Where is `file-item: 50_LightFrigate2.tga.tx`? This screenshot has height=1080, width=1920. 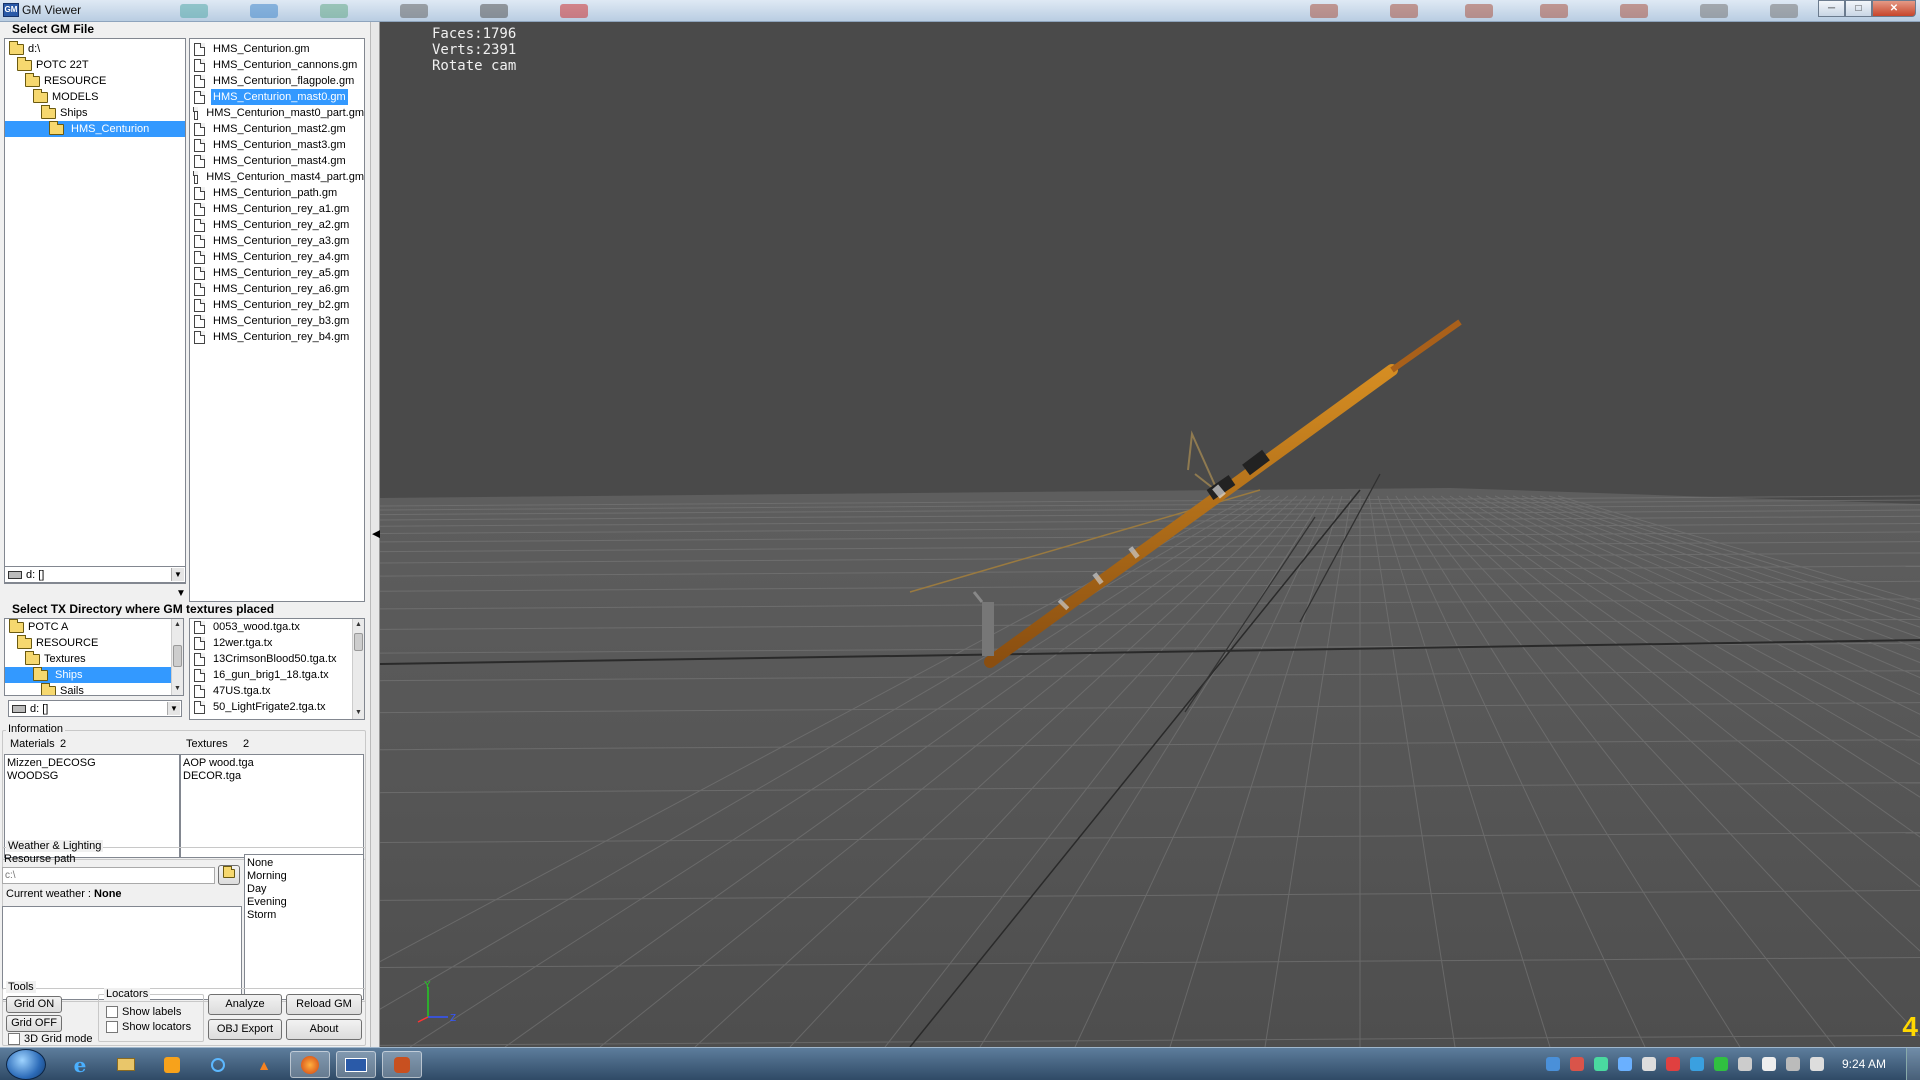 file-item: 50_LightFrigate2.tga.tx is located at coordinates (277, 707).